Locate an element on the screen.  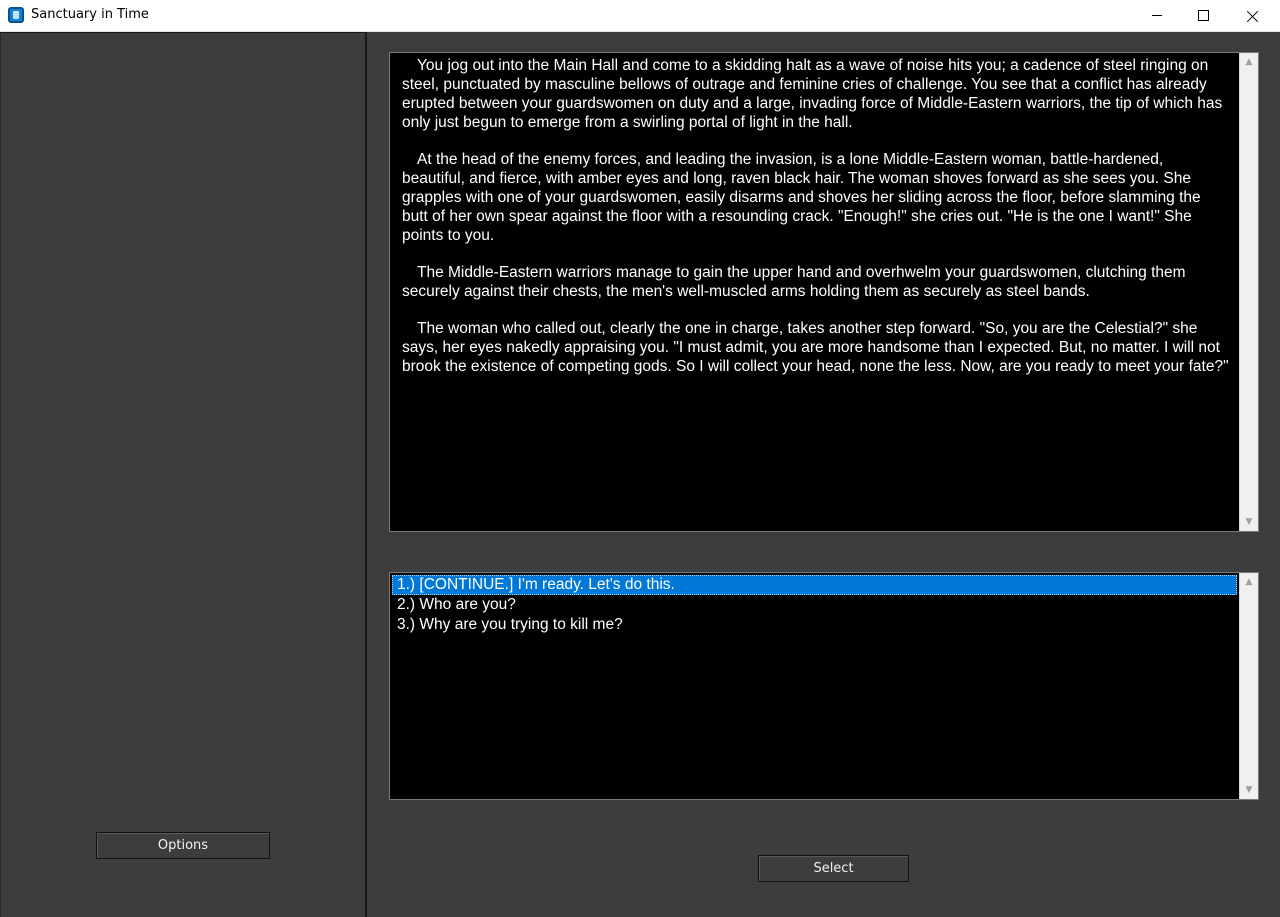
minimize-button is located at coordinates (1157, 15).